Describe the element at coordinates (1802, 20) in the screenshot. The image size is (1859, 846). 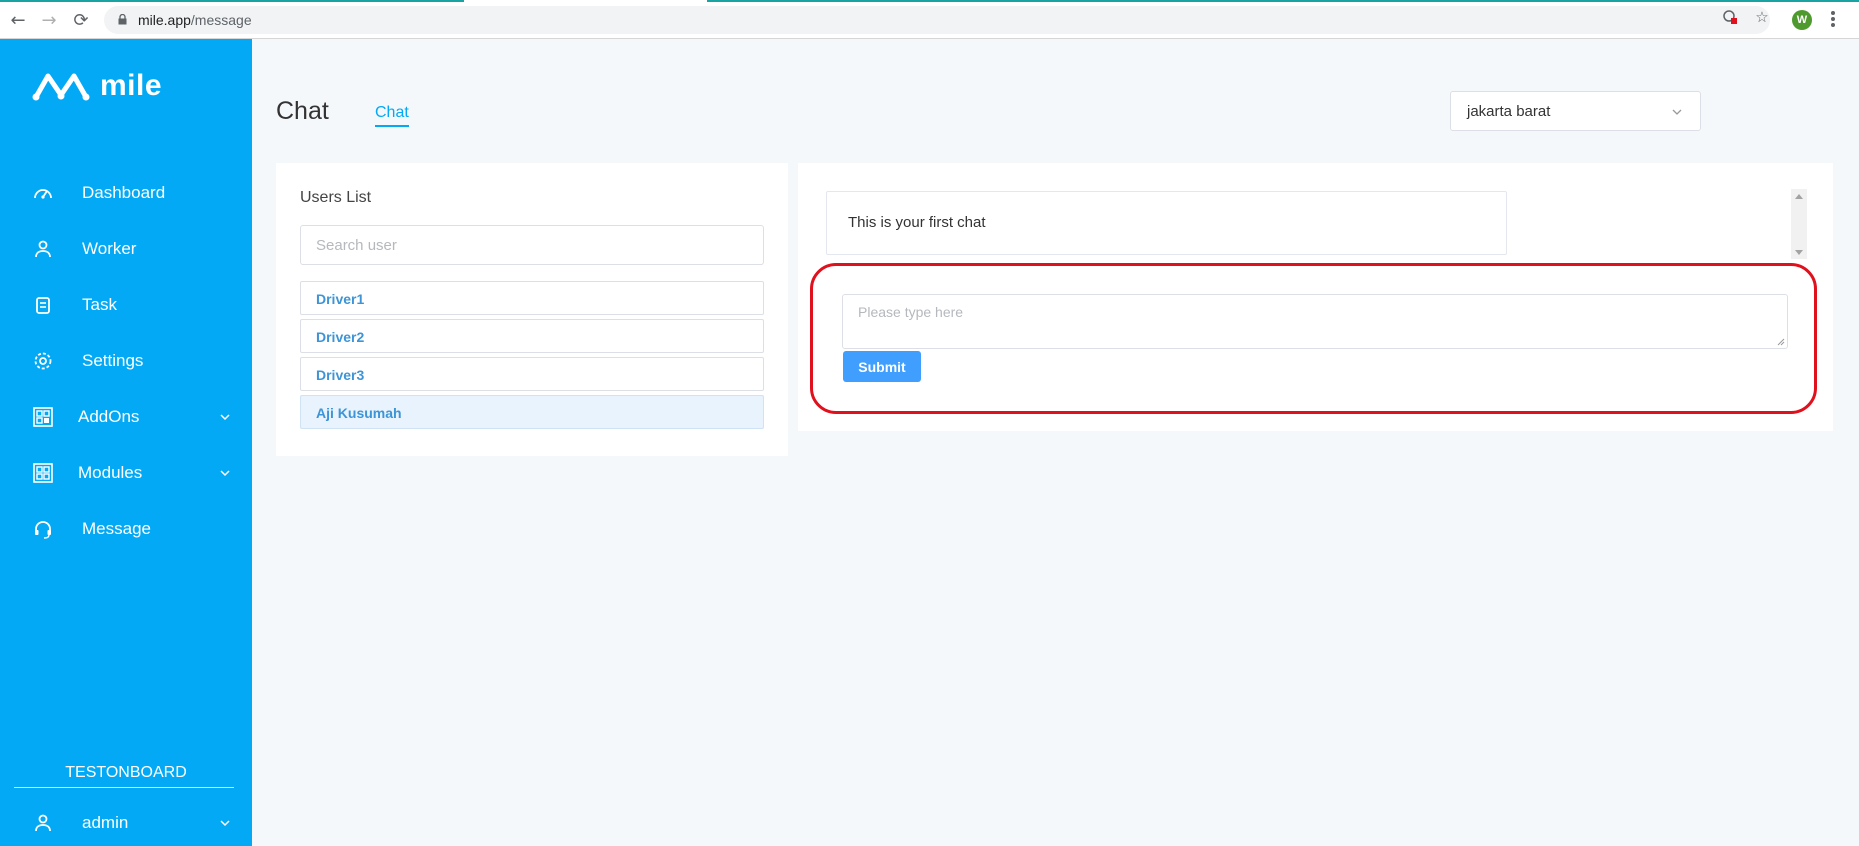
I see `profile-avatar: W` at that location.